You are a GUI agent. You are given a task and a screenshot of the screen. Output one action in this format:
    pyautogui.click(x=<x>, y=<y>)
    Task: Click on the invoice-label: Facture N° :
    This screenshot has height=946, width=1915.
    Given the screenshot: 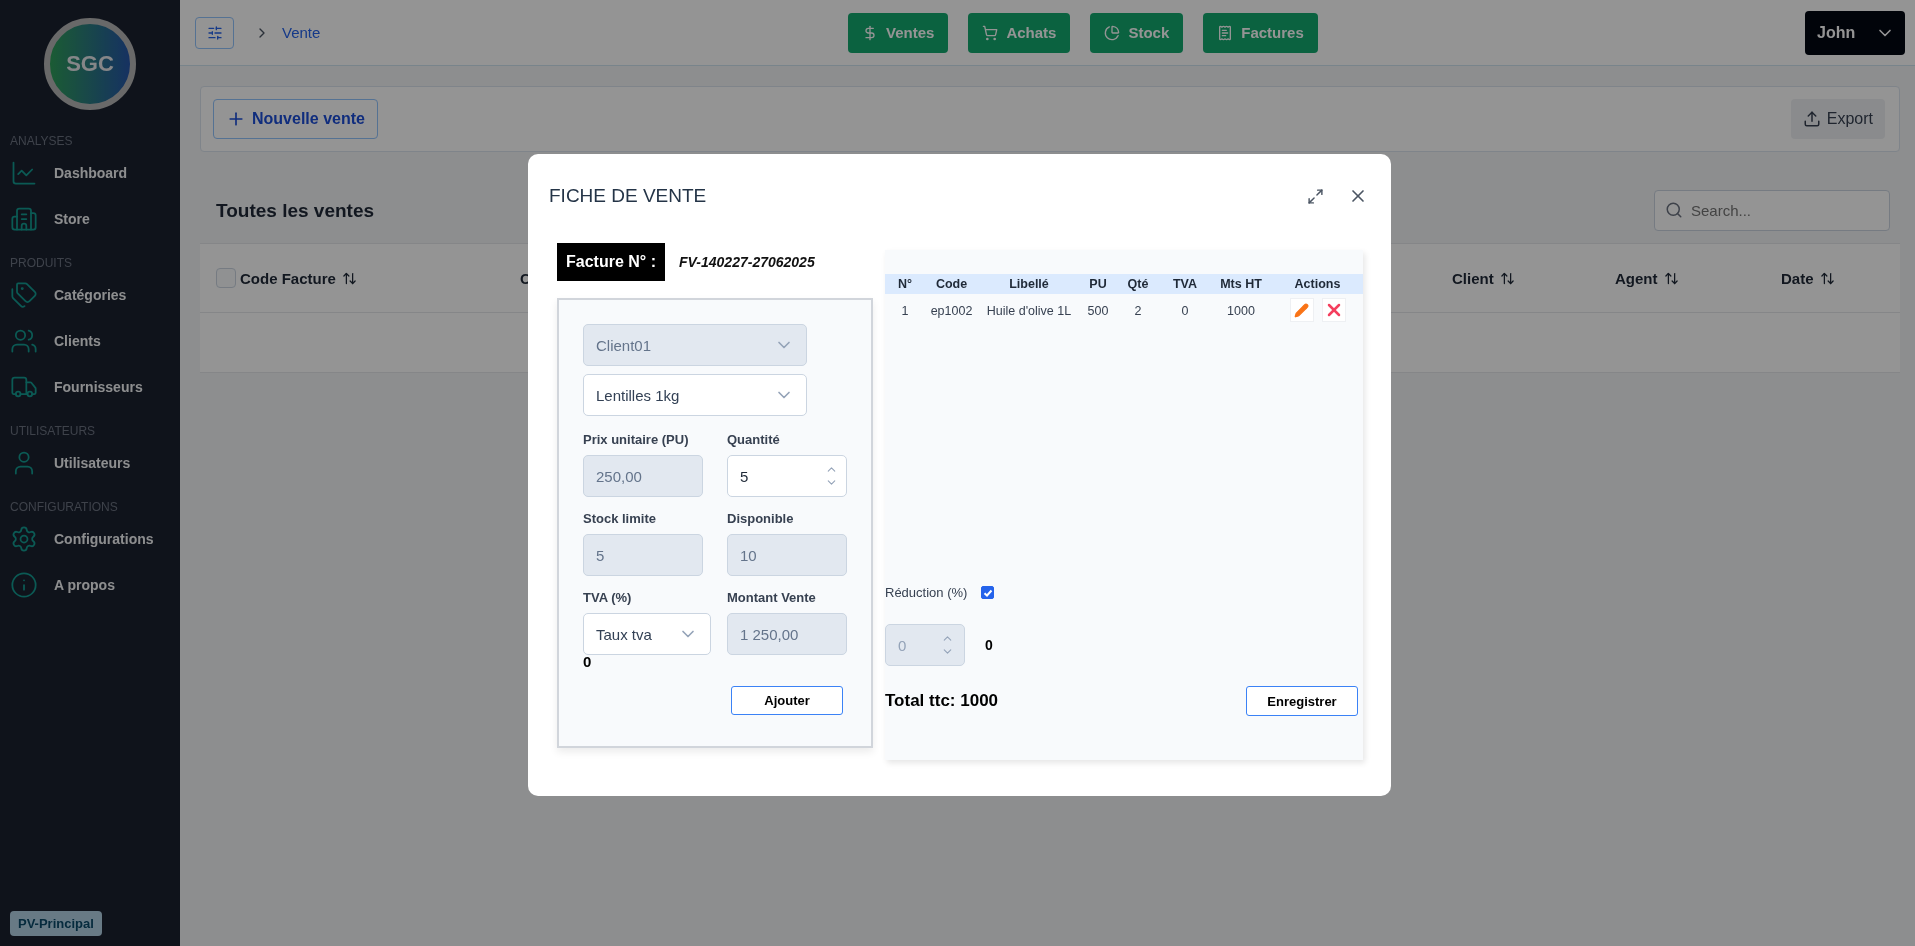 What is the action you would take?
    pyautogui.click(x=611, y=262)
    